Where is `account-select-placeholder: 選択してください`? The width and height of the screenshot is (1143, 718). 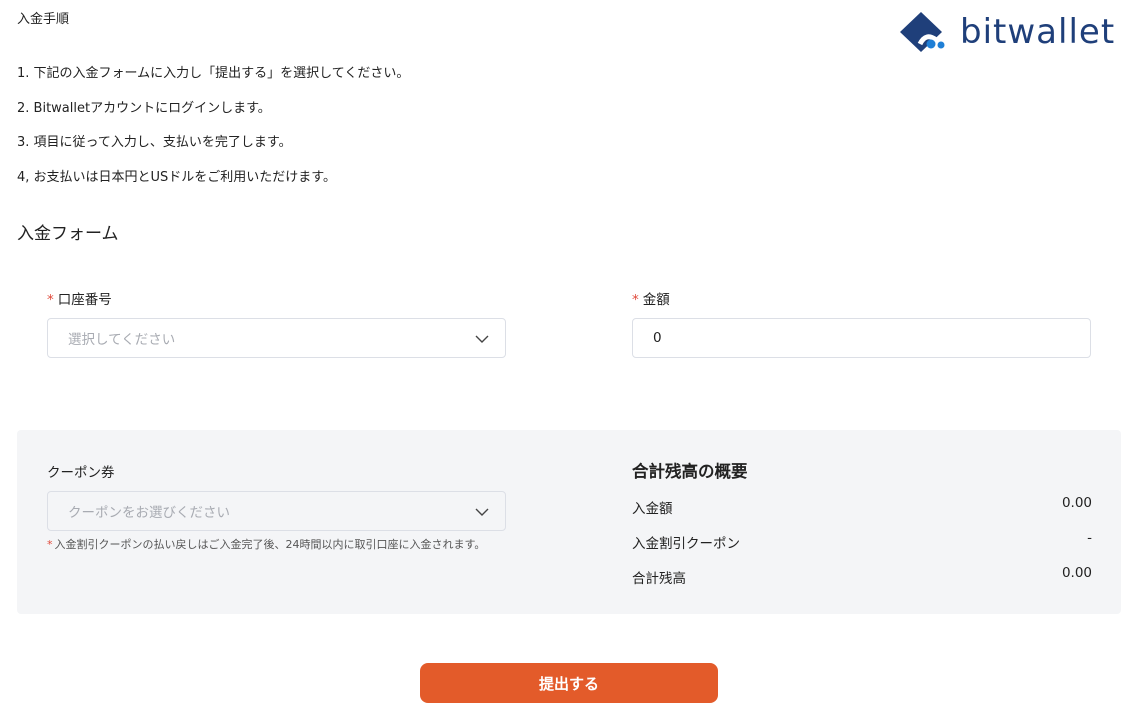 account-select-placeholder: 選択してください is located at coordinates (122, 340).